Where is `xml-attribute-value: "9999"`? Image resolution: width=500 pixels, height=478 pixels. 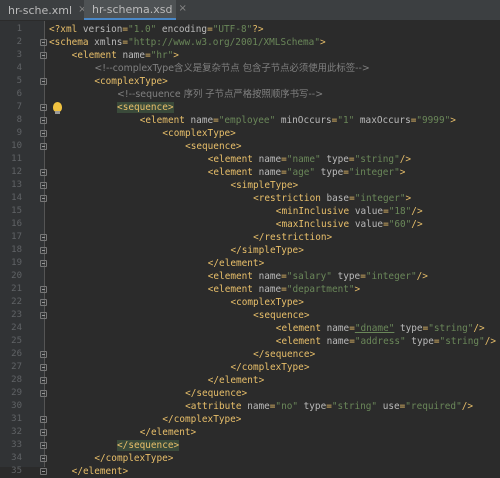 xml-attribute-value: "9999" is located at coordinates (433, 120).